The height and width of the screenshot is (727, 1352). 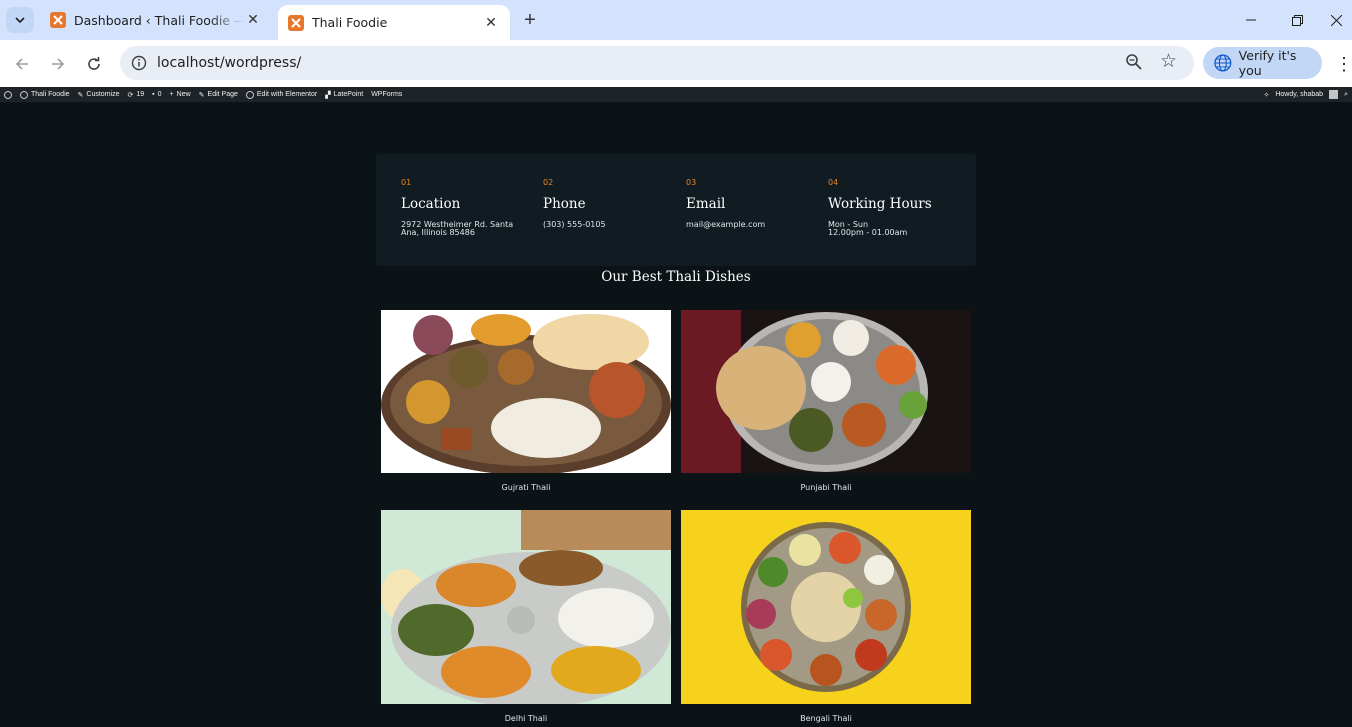 What do you see at coordinates (676, 277) in the screenshot?
I see `section-title: Our Best Thali Dishes` at bounding box center [676, 277].